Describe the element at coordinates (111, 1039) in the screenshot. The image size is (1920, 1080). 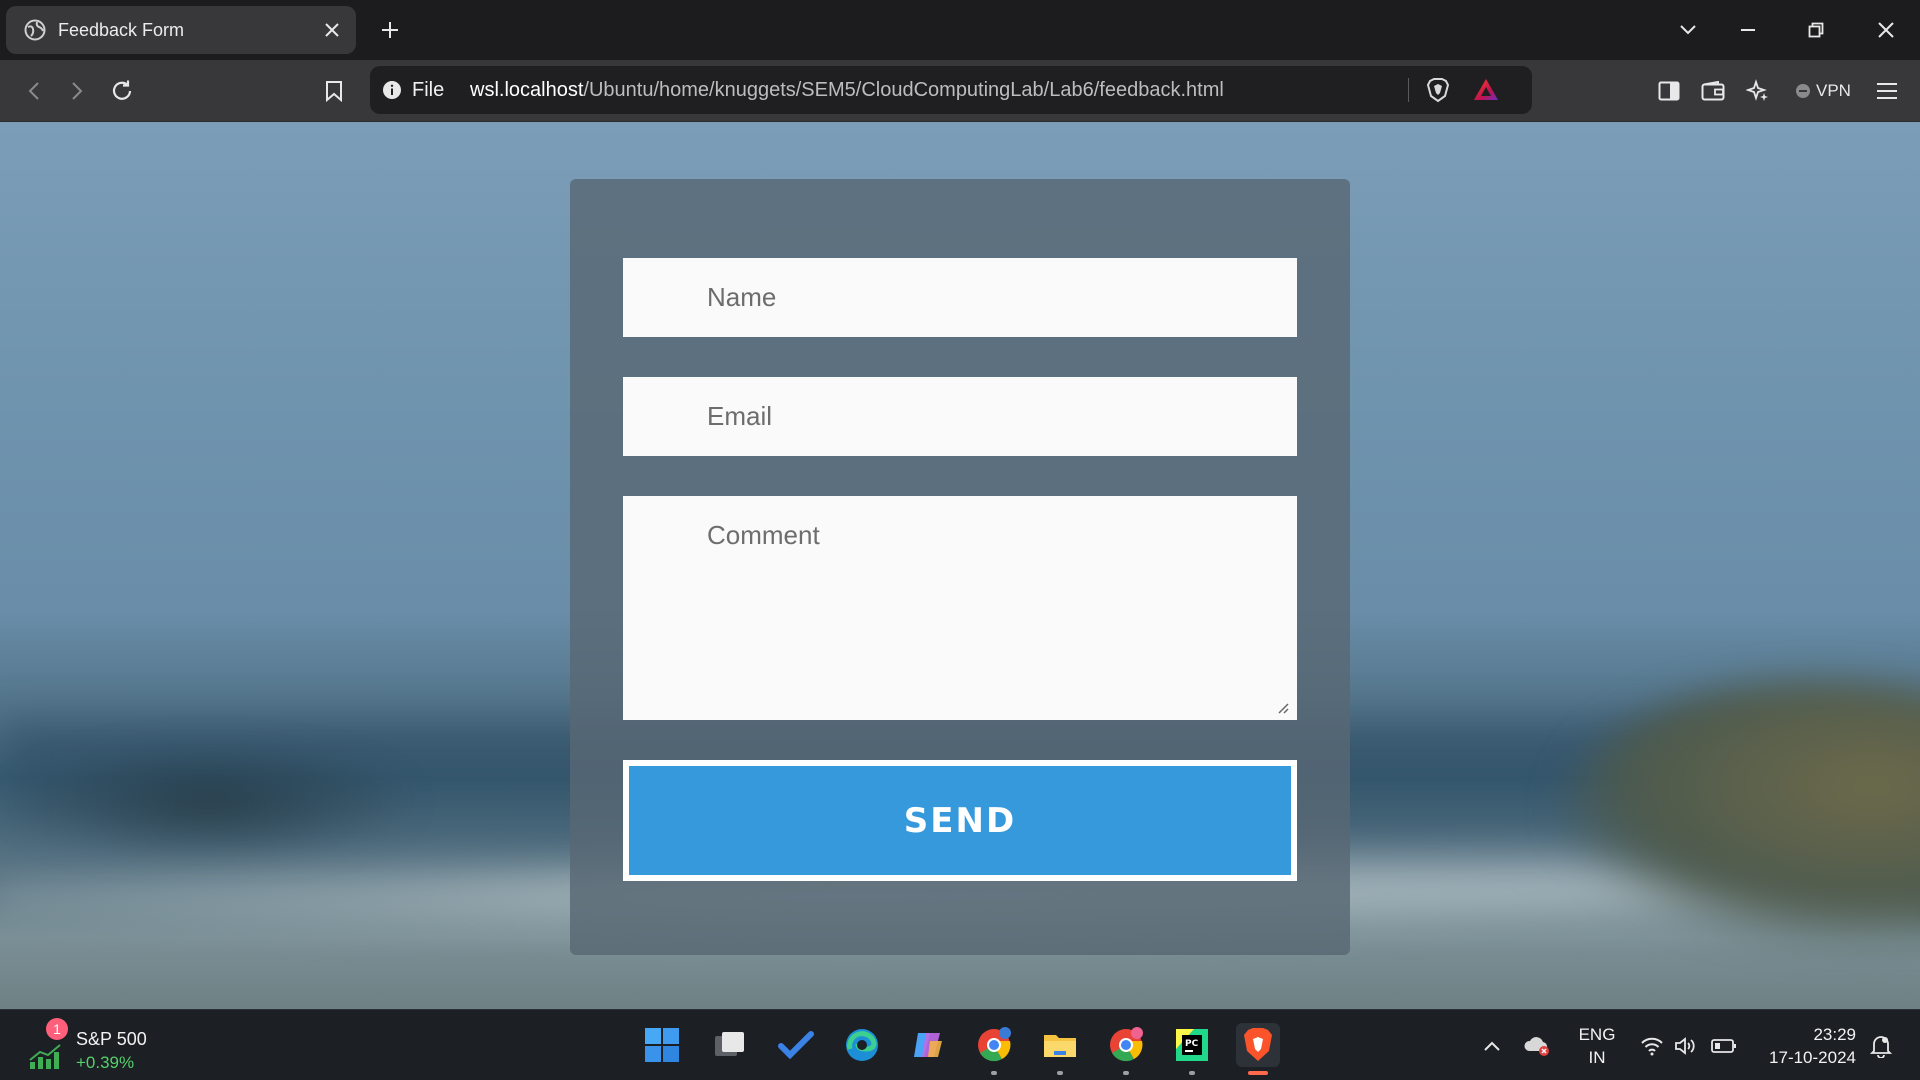
I see `stock-name: S&P 500` at that location.